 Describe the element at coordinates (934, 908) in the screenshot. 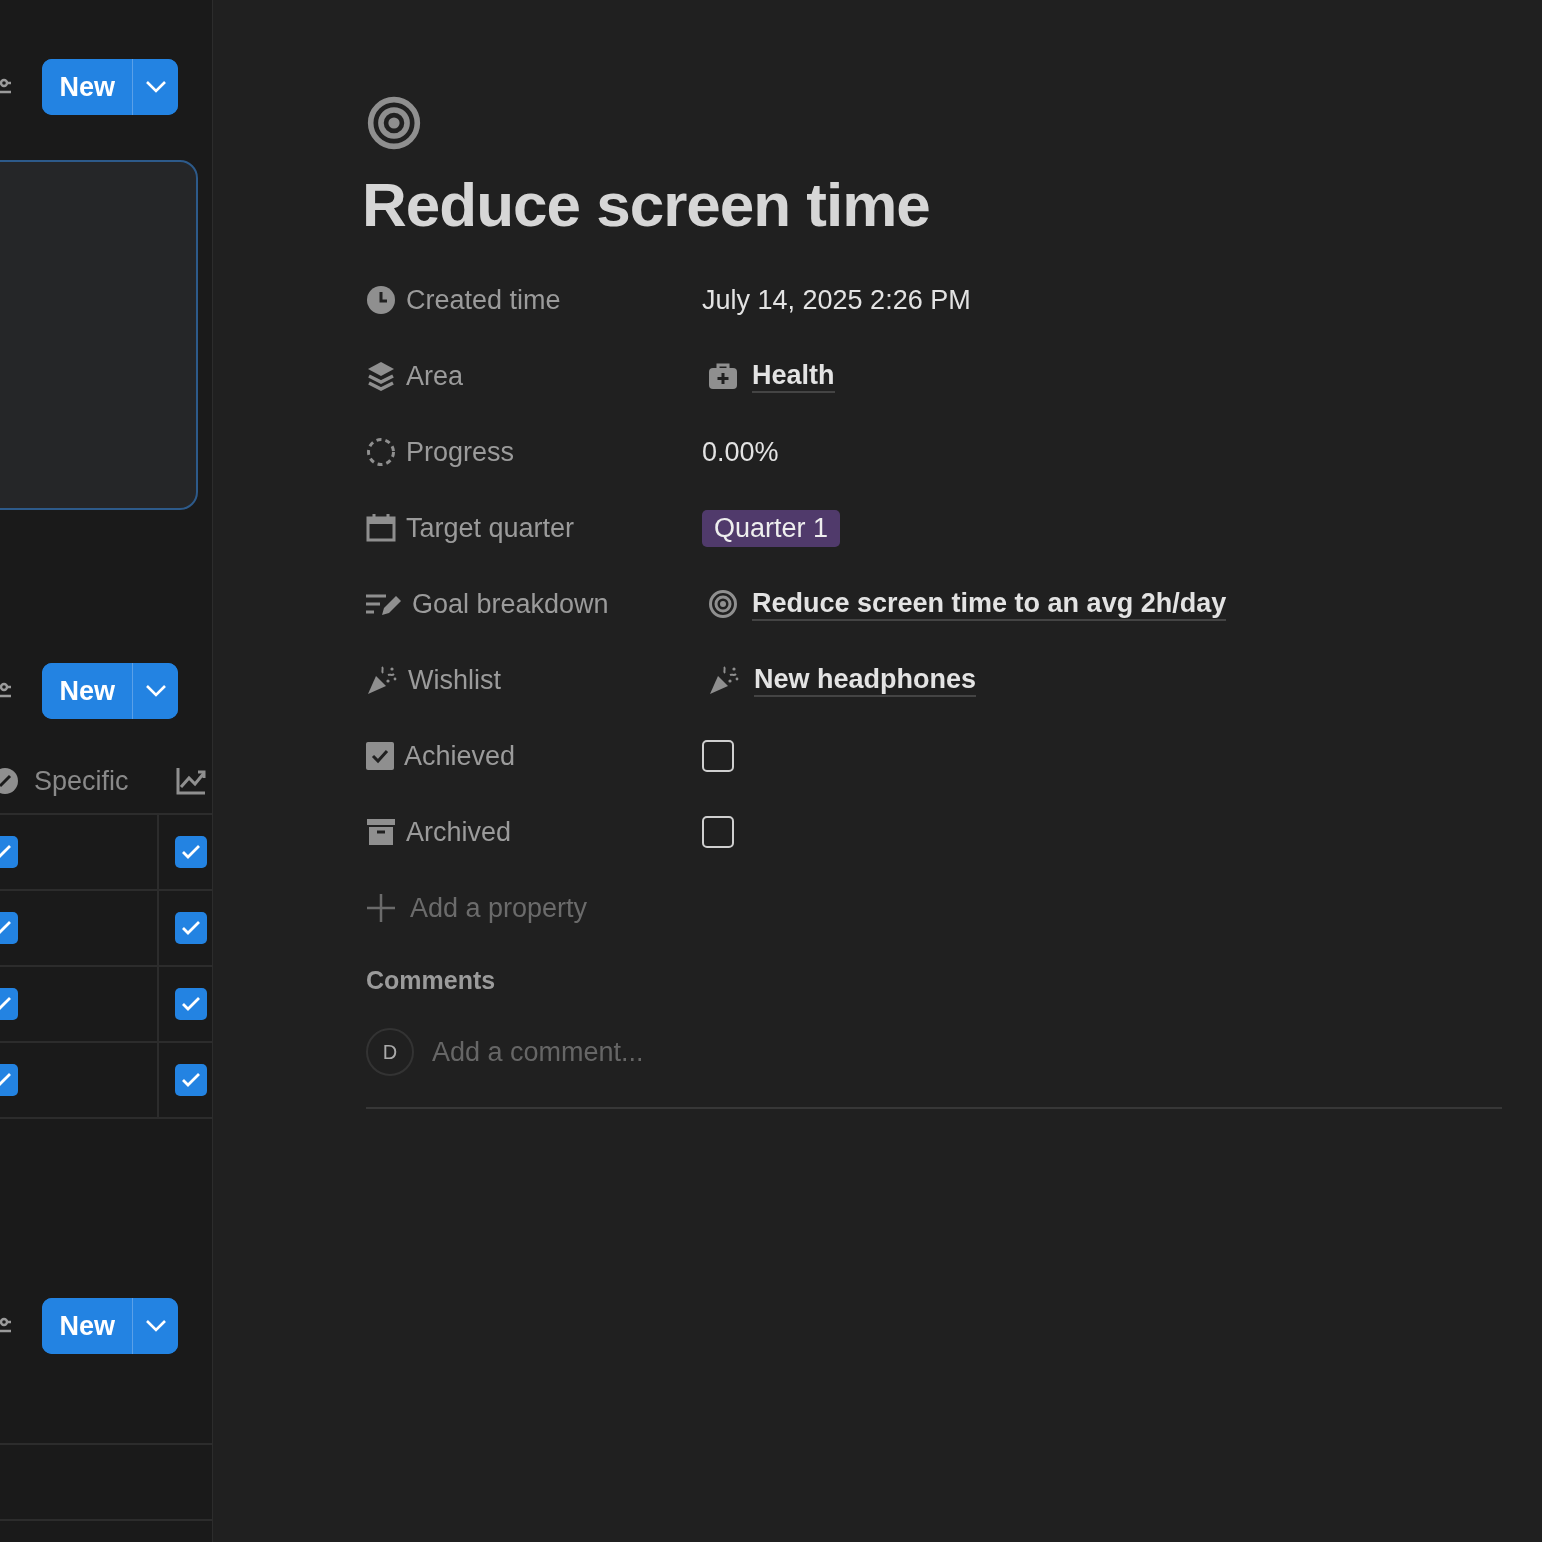

I see `add-property-button: Add a property` at that location.